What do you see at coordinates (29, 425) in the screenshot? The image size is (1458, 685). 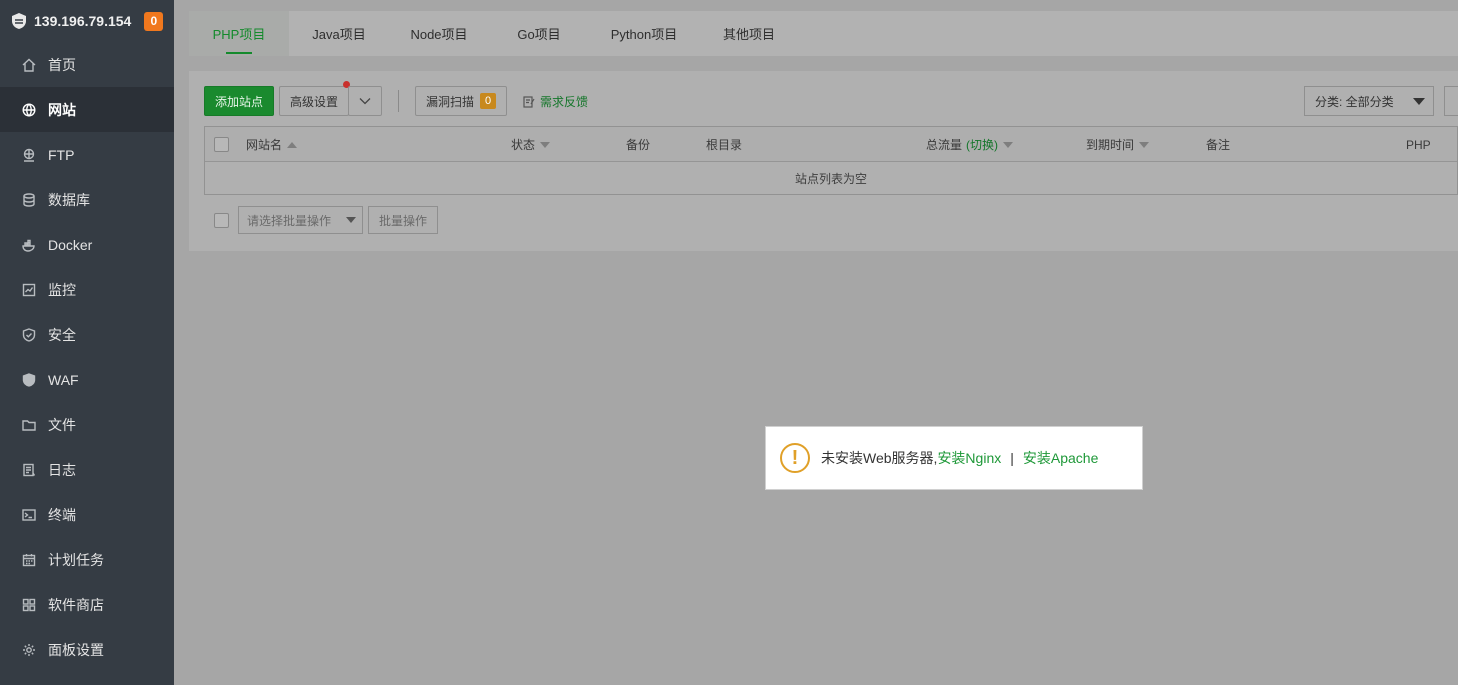 I see `folder-icon` at bounding box center [29, 425].